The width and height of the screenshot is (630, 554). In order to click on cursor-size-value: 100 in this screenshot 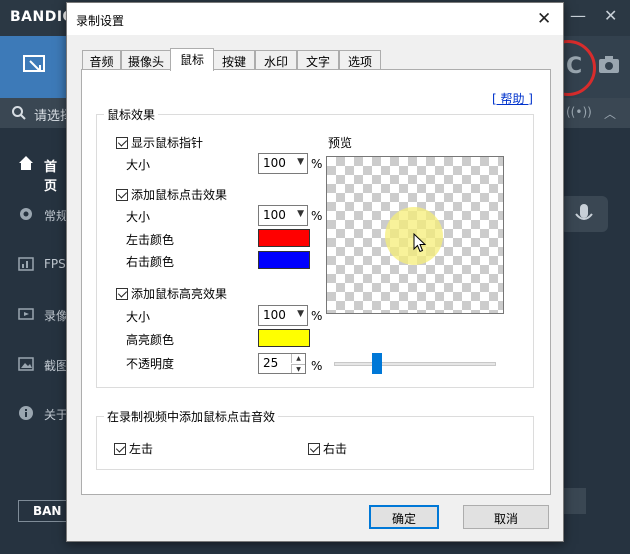, I will do `click(274, 163)`.